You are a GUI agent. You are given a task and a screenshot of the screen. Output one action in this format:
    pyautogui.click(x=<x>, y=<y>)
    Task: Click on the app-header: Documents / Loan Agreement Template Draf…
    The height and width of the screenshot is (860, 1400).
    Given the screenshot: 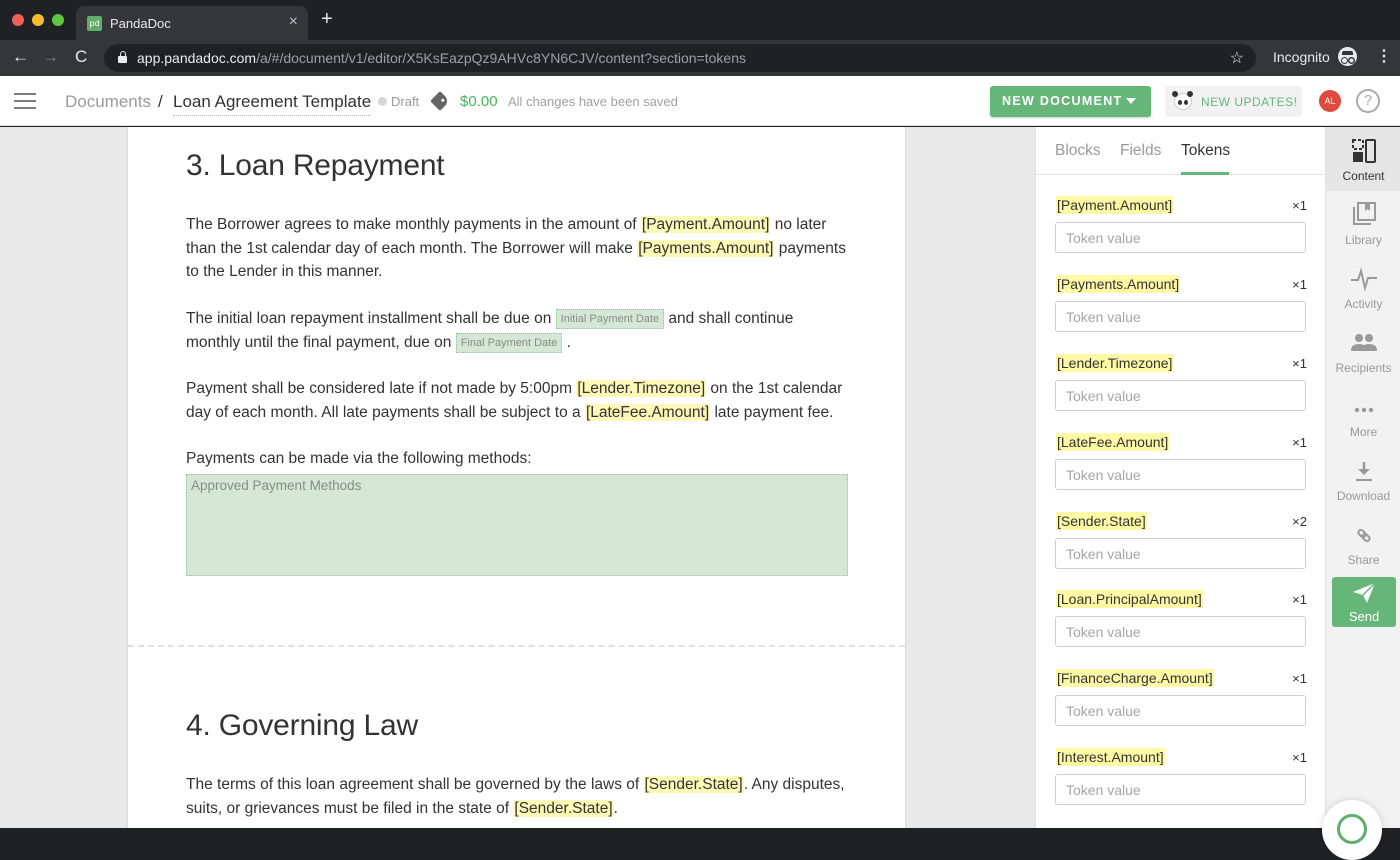 What is the action you would take?
    pyautogui.click(x=700, y=101)
    